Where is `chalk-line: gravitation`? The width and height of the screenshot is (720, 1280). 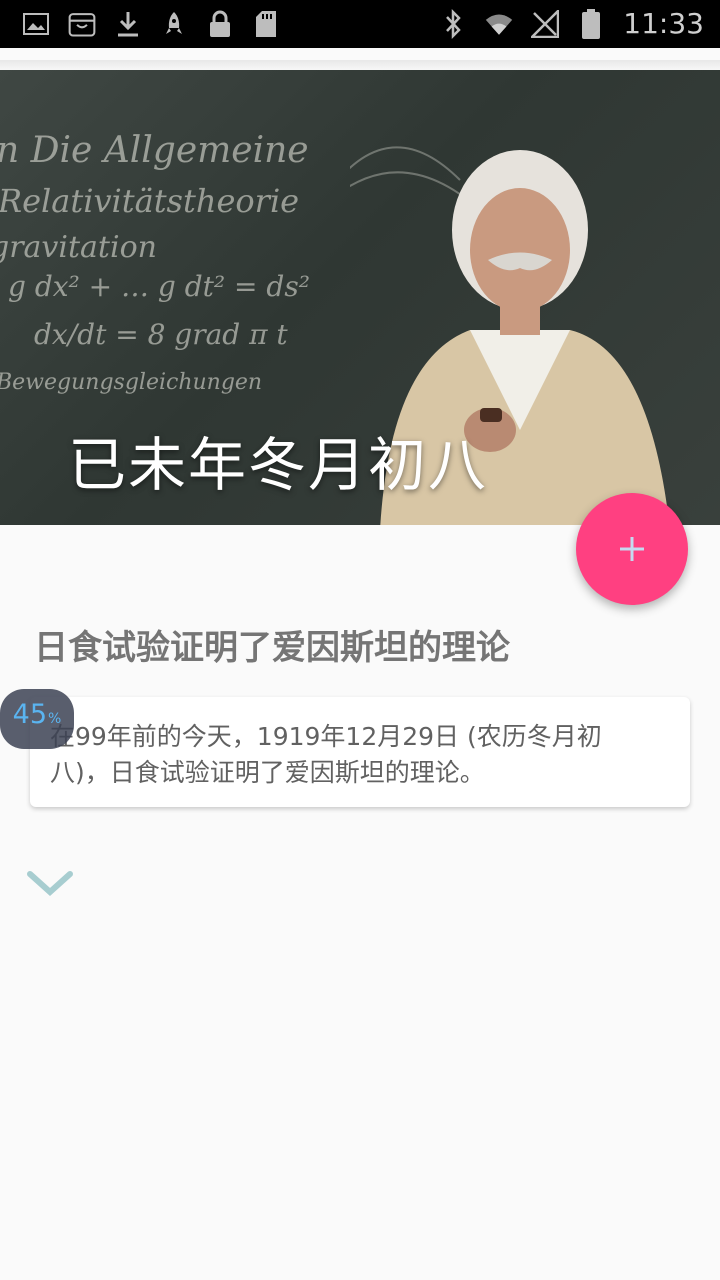
chalk-line: gravitation is located at coordinates (78, 247).